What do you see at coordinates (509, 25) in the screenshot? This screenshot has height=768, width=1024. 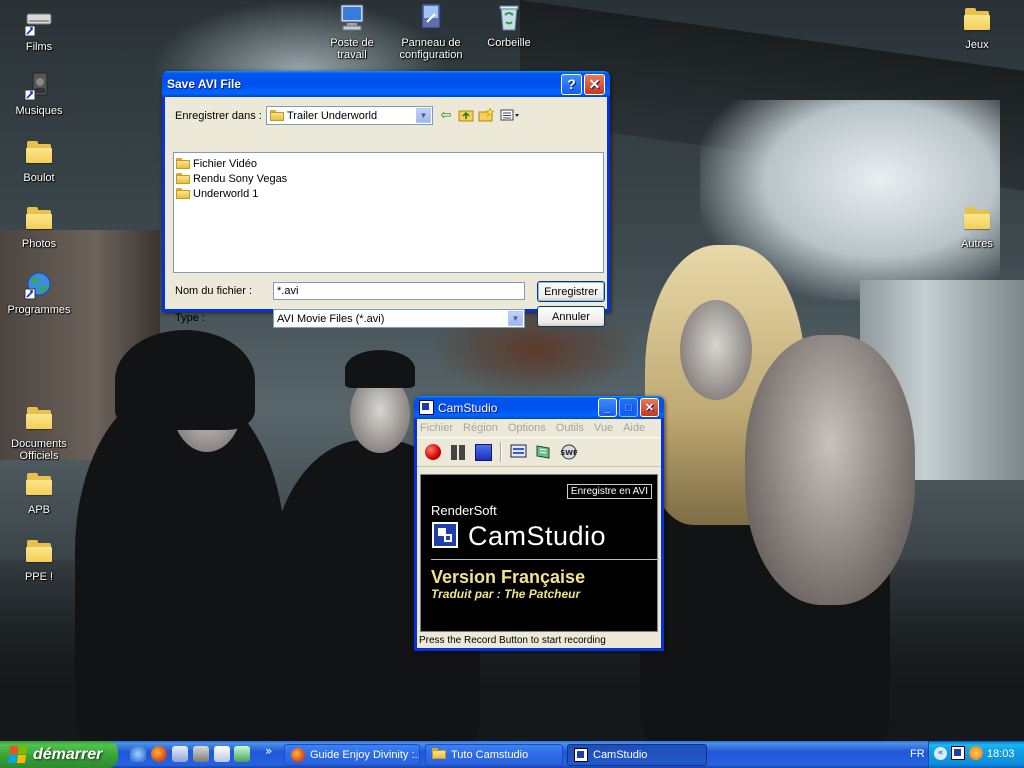 I see `desktop-icon-corbeille: Corbeille` at bounding box center [509, 25].